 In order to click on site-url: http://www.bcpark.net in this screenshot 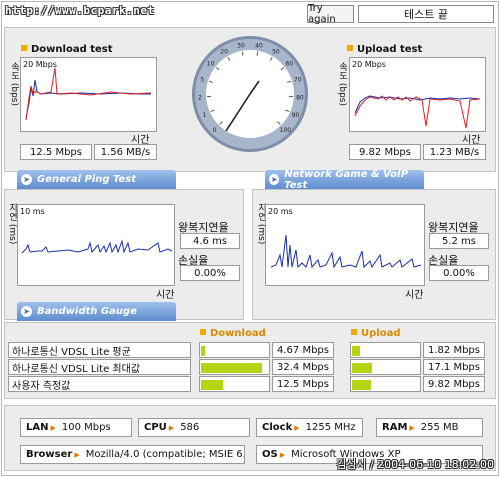, I will do `click(80, 10)`.